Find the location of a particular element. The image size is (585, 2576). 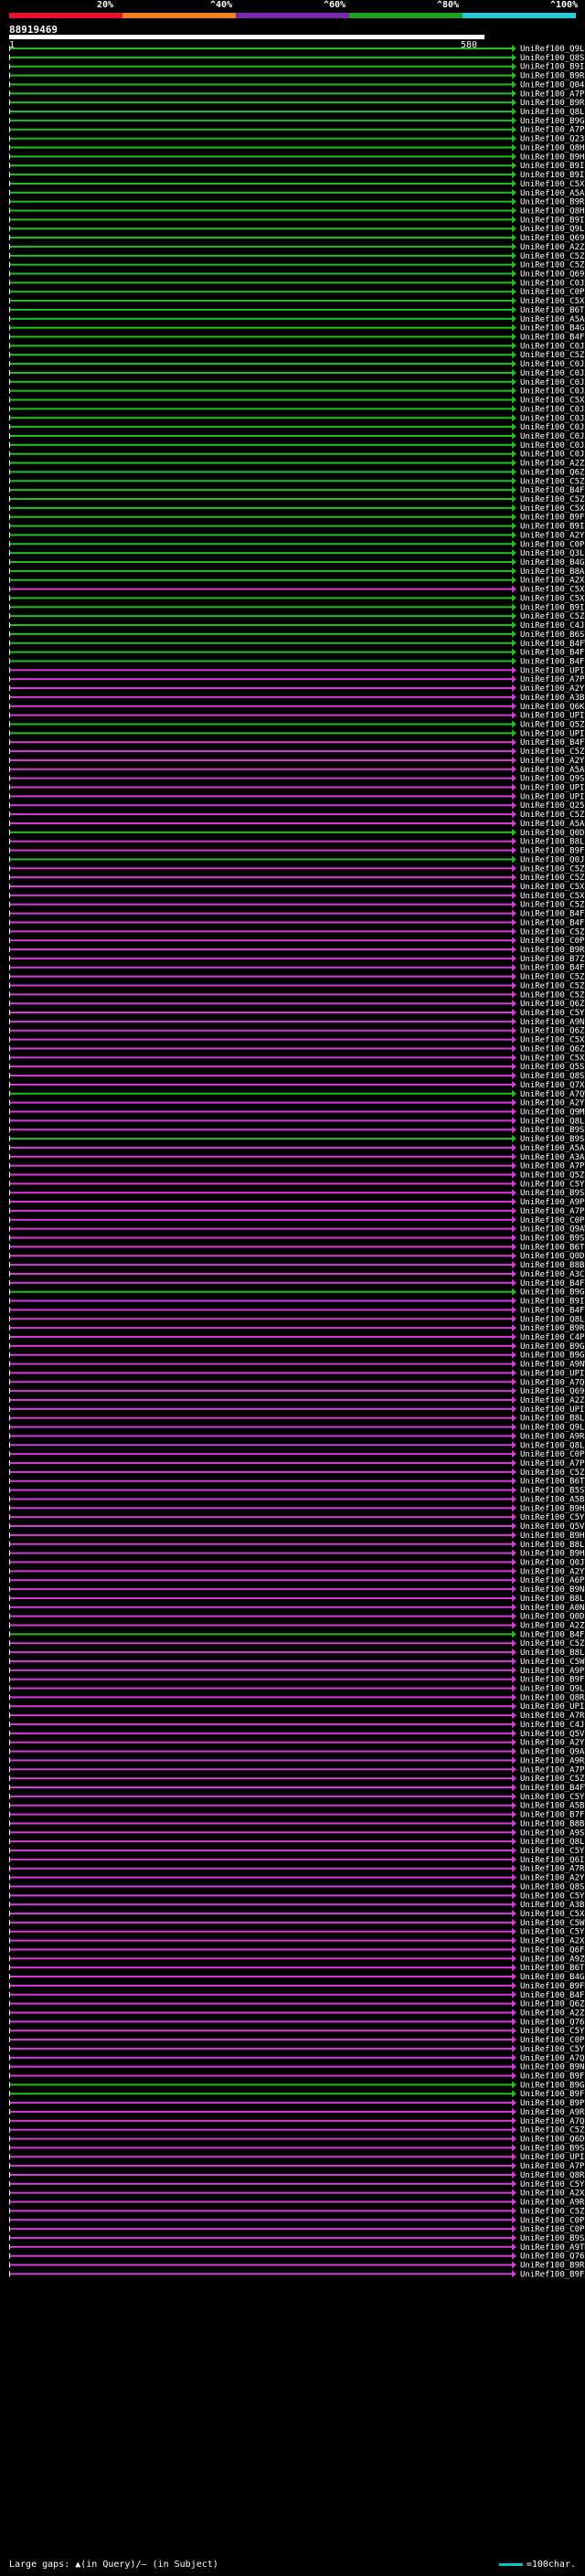

hit-id-label: UniRef100_A2ZXI3 is located at coordinates (552, 464).